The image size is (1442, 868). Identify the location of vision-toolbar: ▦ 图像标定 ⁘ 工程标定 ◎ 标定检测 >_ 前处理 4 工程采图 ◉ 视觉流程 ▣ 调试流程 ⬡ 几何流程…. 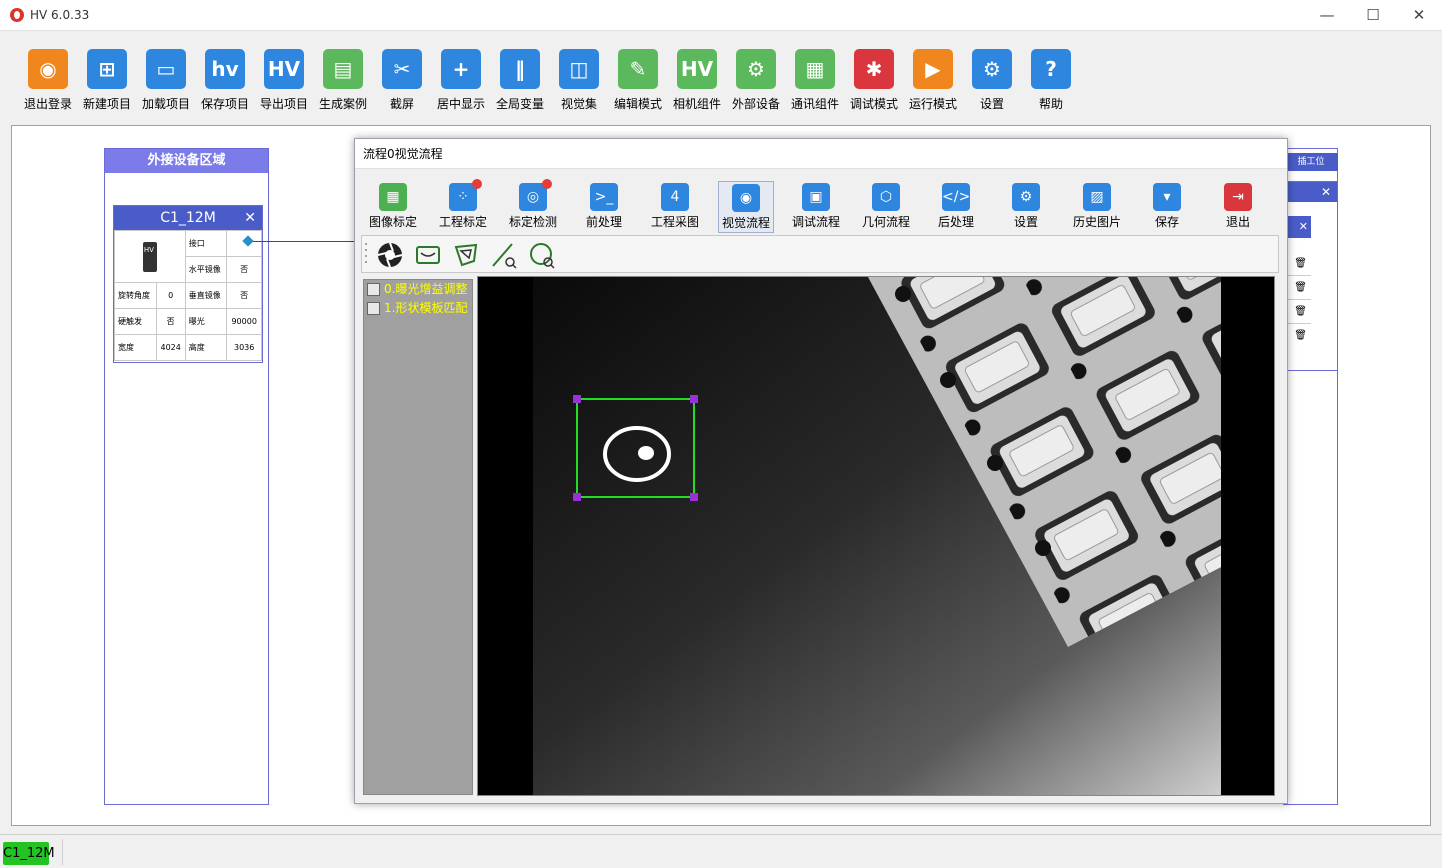
(822, 204).